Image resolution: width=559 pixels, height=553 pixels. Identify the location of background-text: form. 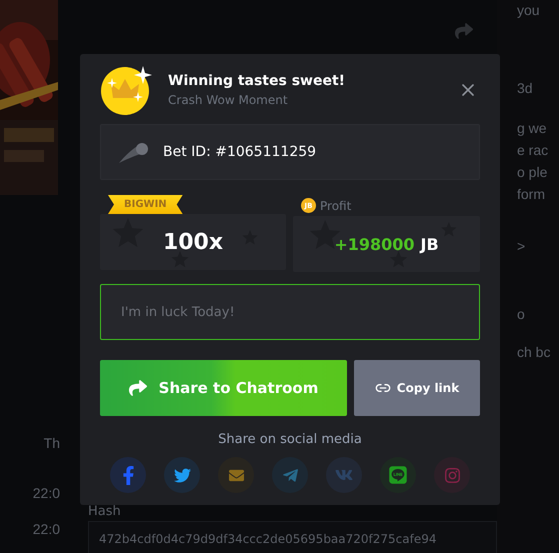
(531, 194).